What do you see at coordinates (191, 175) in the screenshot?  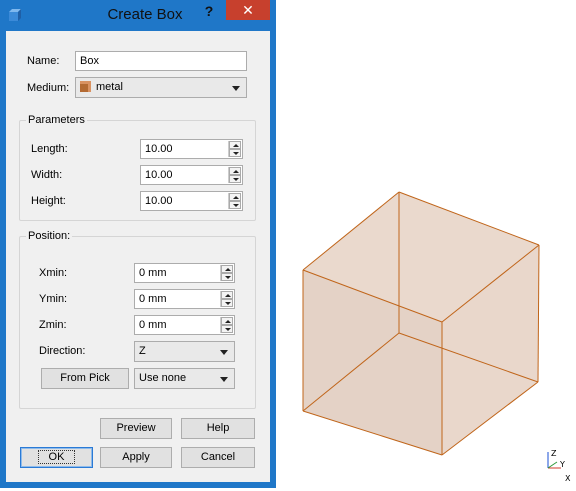 I see `width-spinbox: 10.00` at bounding box center [191, 175].